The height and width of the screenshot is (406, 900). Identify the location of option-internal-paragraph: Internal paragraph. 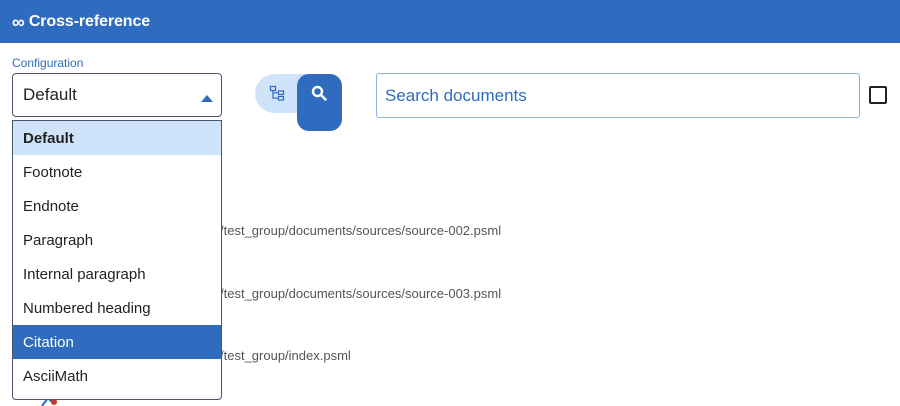
(117, 274).